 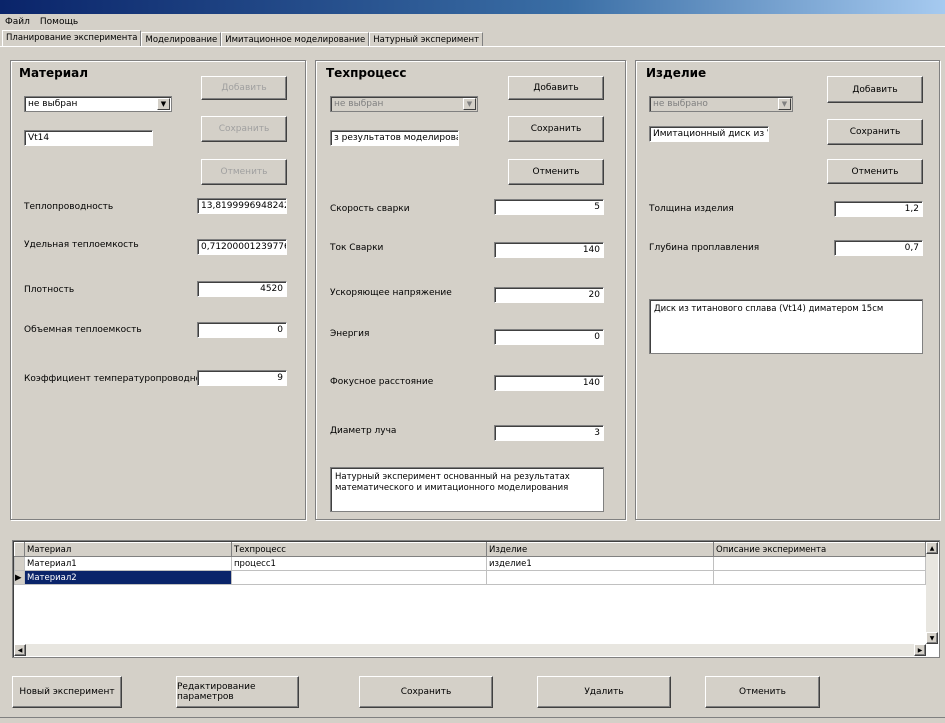 I want to click on field-label: Удельная теплоемкость, so click(x=81, y=245).